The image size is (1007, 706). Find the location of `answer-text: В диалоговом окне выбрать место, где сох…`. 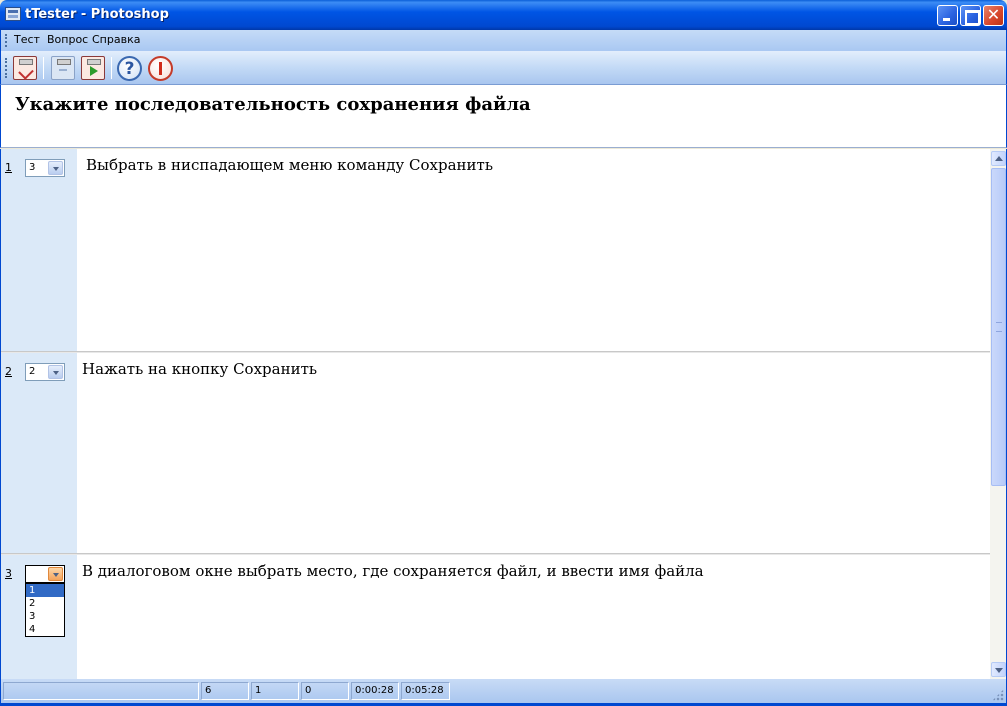

answer-text: В диалоговом окне выбрать место, где сох… is located at coordinates (393, 571).